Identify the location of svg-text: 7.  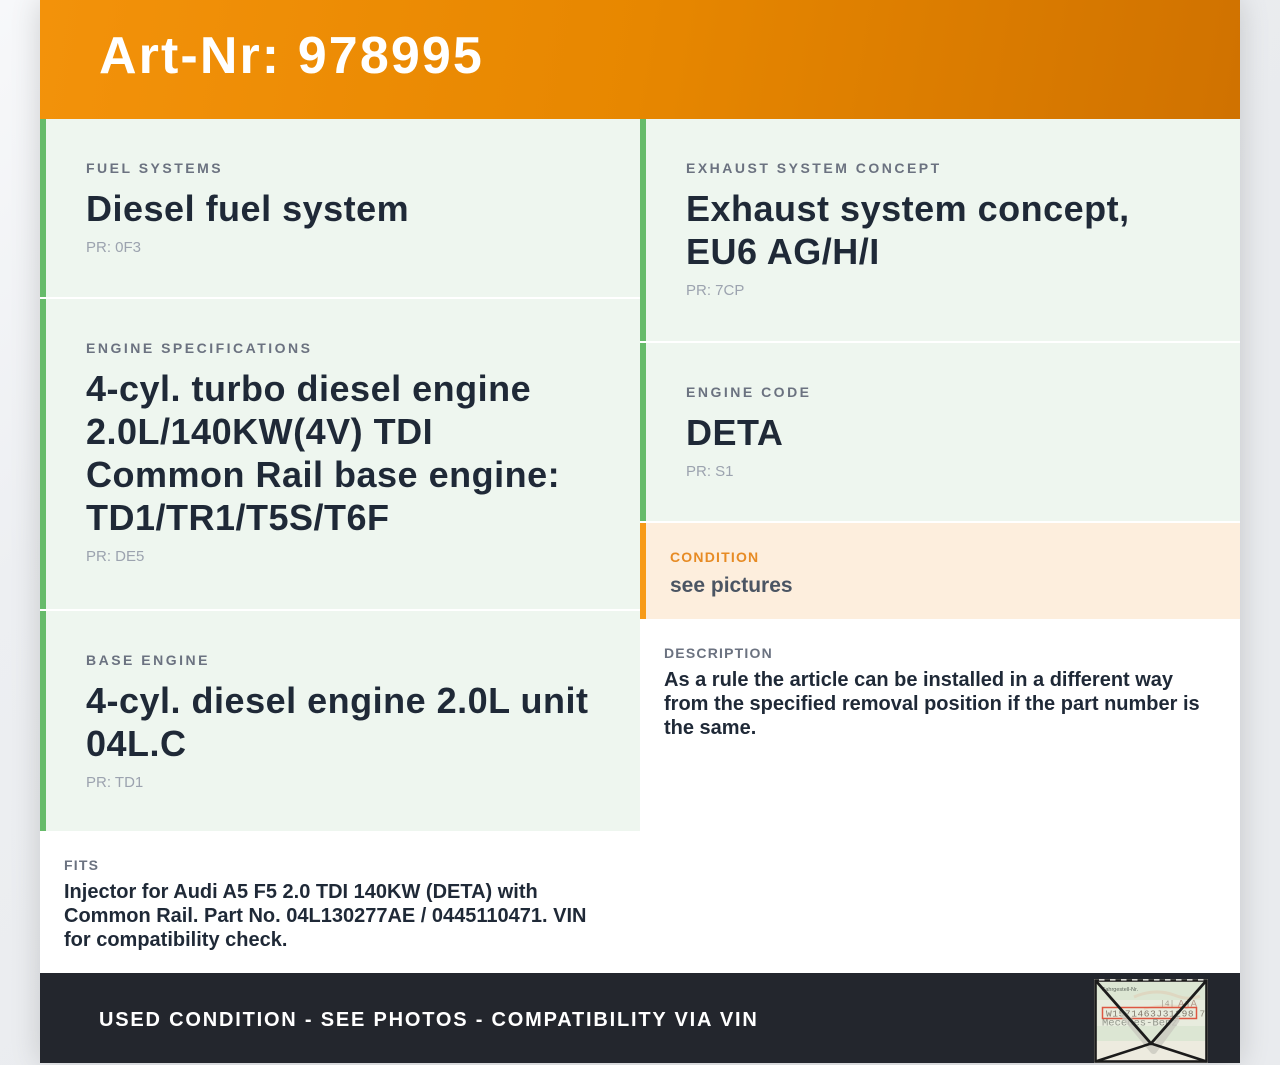
(1203, 1014).